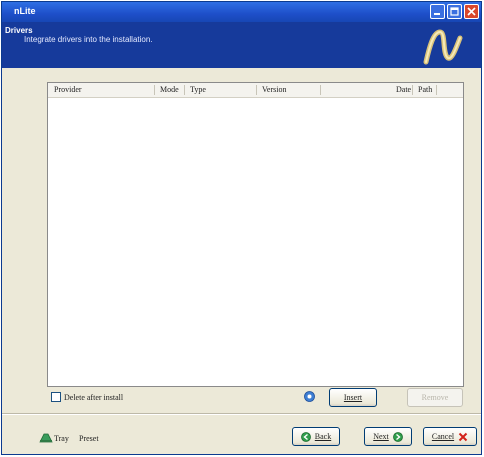 Image resolution: width=484 pixels, height=457 pixels. Describe the element at coordinates (397, 436) in the screenshot. I see `green-arrow-right-icon` at that location.